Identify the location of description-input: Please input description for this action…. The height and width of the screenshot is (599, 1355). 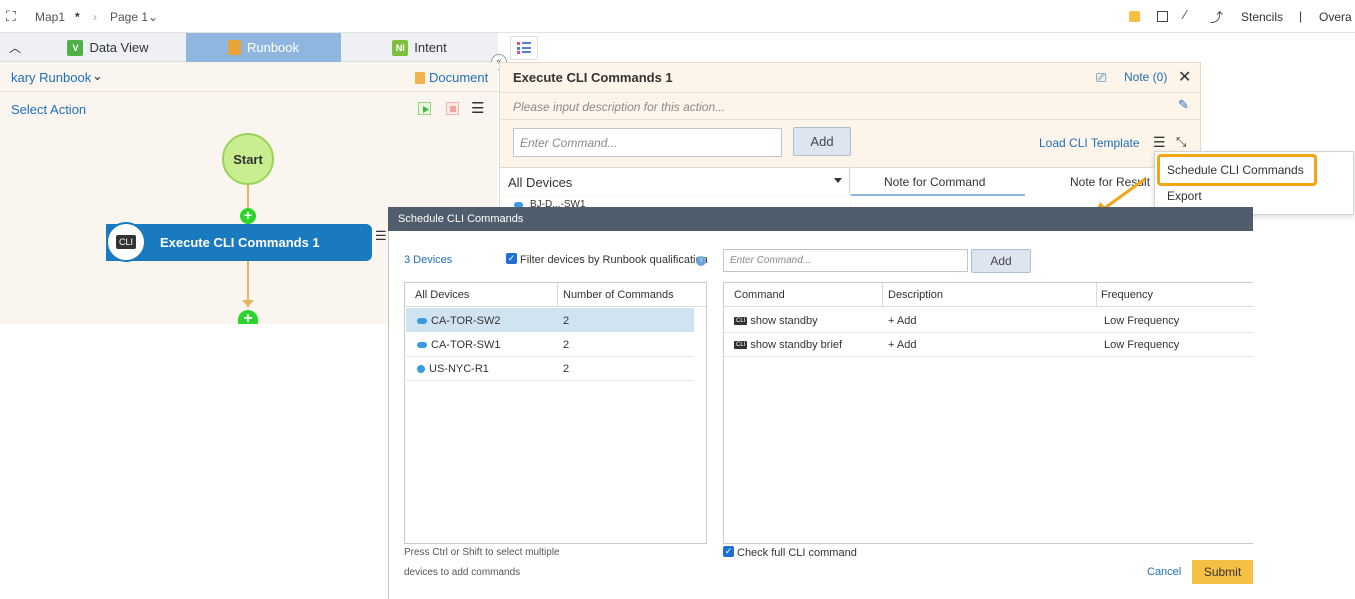
(619, 107).